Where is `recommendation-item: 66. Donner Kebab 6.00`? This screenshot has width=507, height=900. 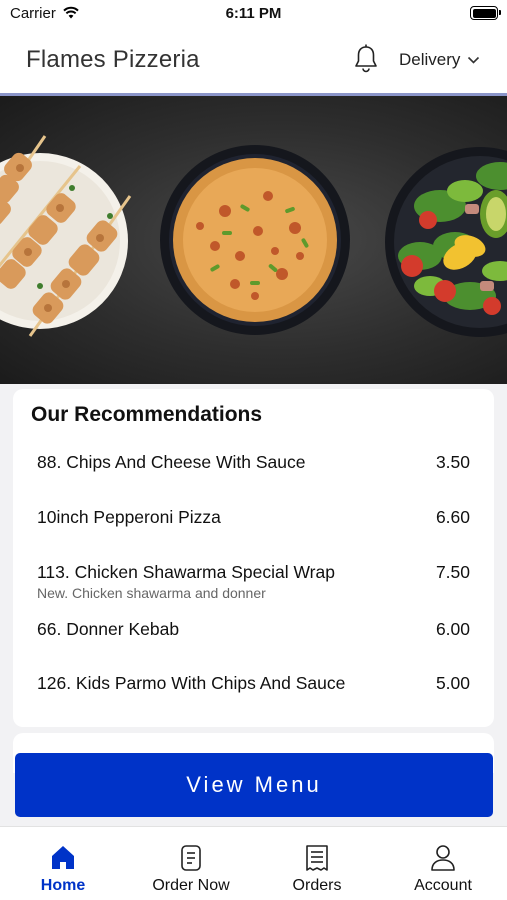
recommendation-item: 66. Donner Kebab 6.00 is located at coordinates (253, 629).